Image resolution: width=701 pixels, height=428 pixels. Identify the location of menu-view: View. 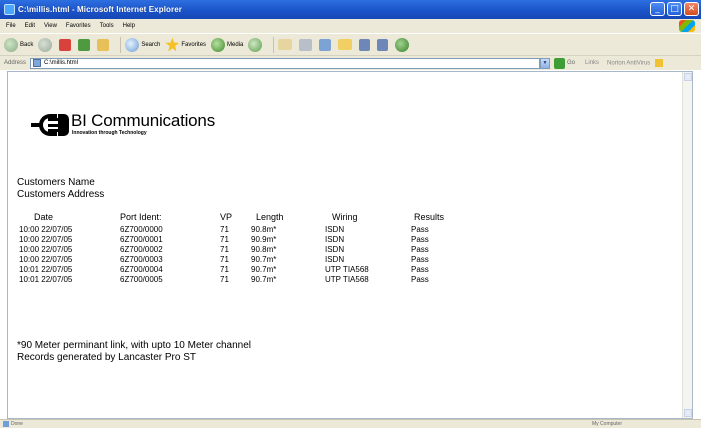
(50, 26).